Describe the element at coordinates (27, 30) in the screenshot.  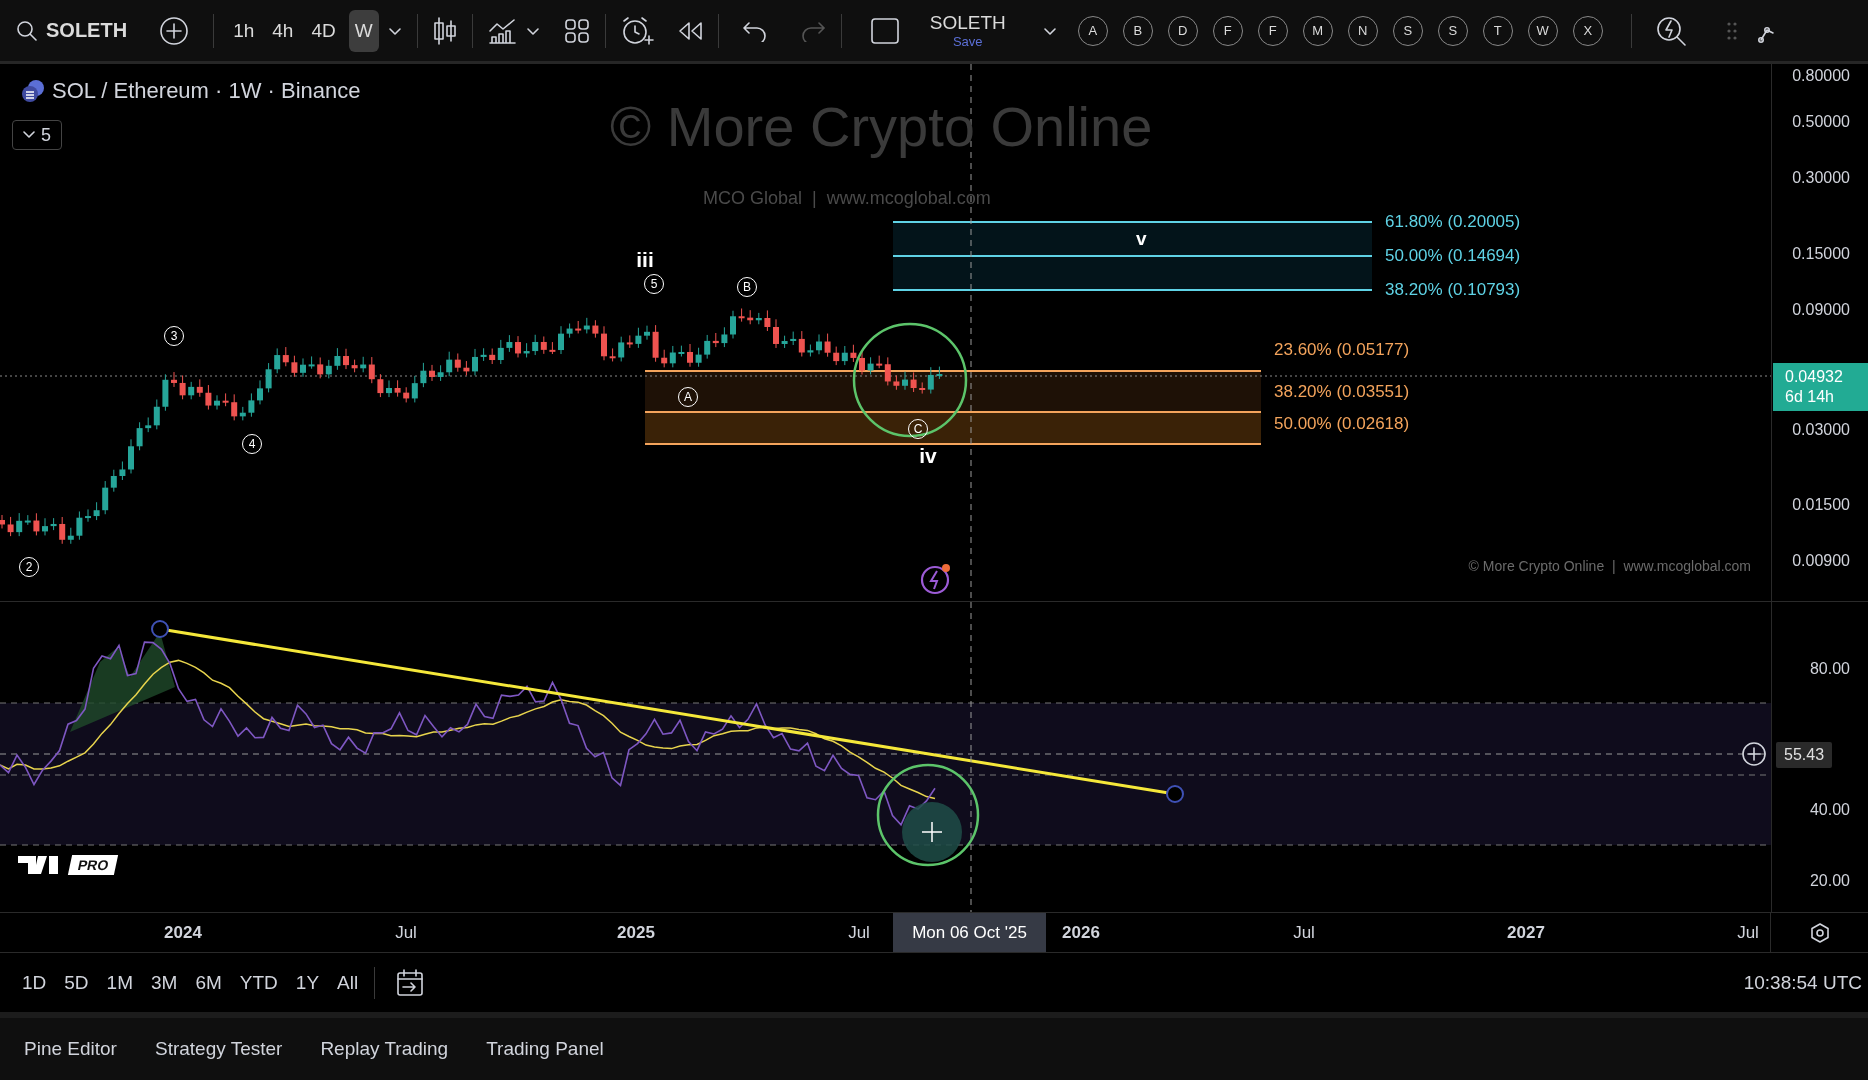
I see `search-icon` at that location.